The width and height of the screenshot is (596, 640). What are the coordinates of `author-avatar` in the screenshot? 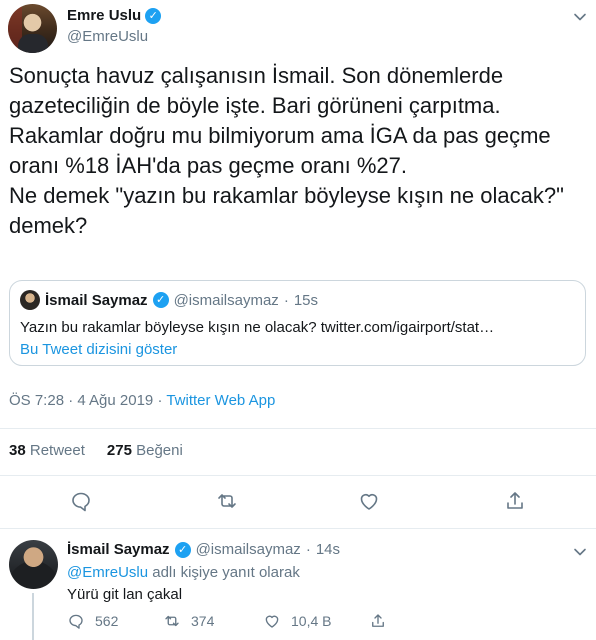 It's located at (32, 28).